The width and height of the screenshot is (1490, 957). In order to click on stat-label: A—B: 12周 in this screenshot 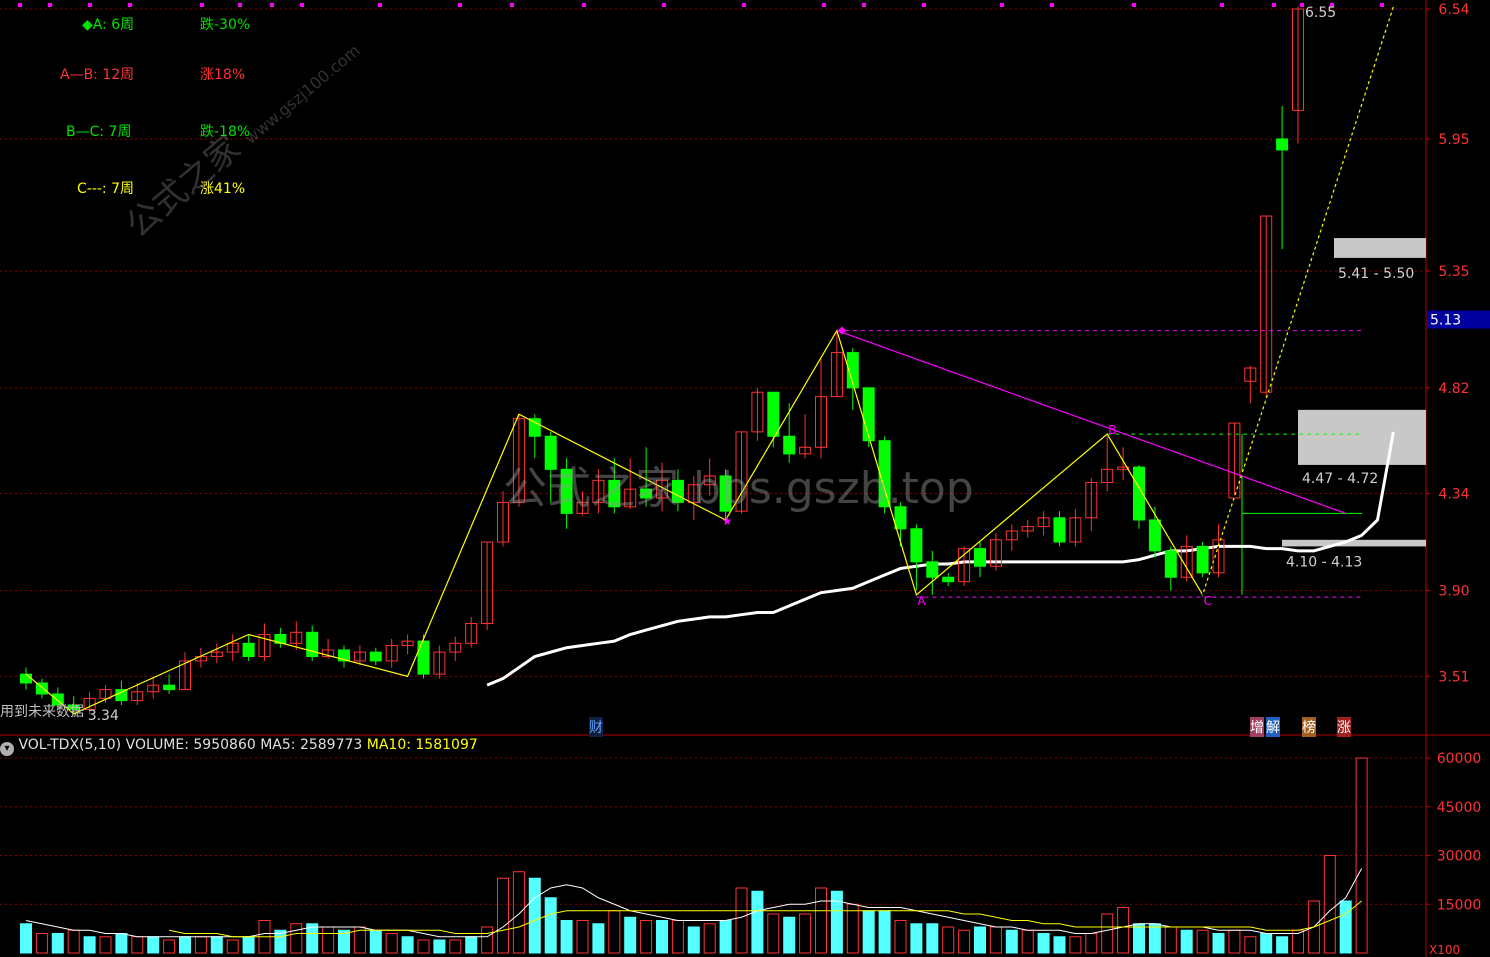, I will do `click(97, 75)`.